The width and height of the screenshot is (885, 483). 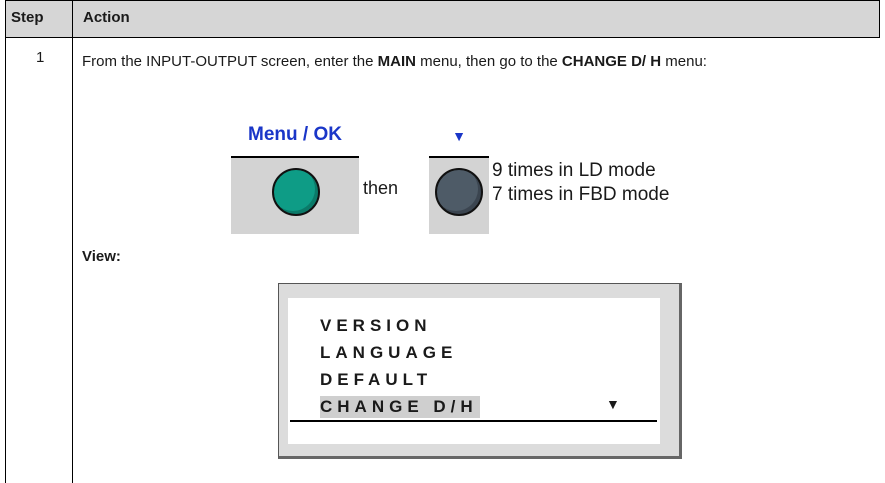 What do you see at coordinates (72, 241) in the screenshot?
I see `table-column-divider` at bounding box center [72, 241].